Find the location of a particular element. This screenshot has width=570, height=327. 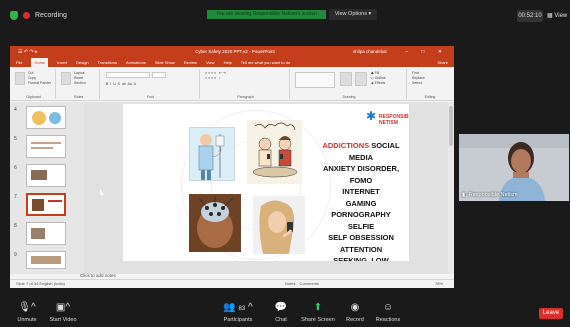

woman-with-phone-photo is located at coordinates (279, 225).